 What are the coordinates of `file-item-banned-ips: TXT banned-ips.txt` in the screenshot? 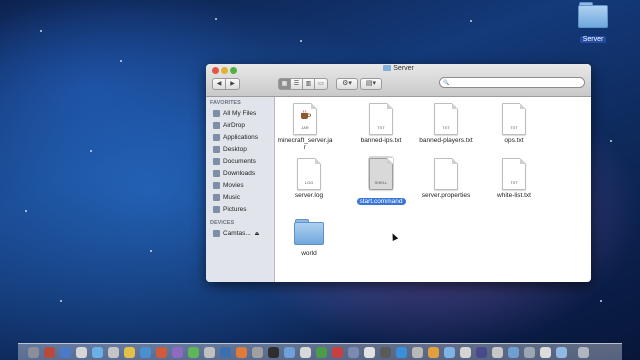 It's located at (381, 123).